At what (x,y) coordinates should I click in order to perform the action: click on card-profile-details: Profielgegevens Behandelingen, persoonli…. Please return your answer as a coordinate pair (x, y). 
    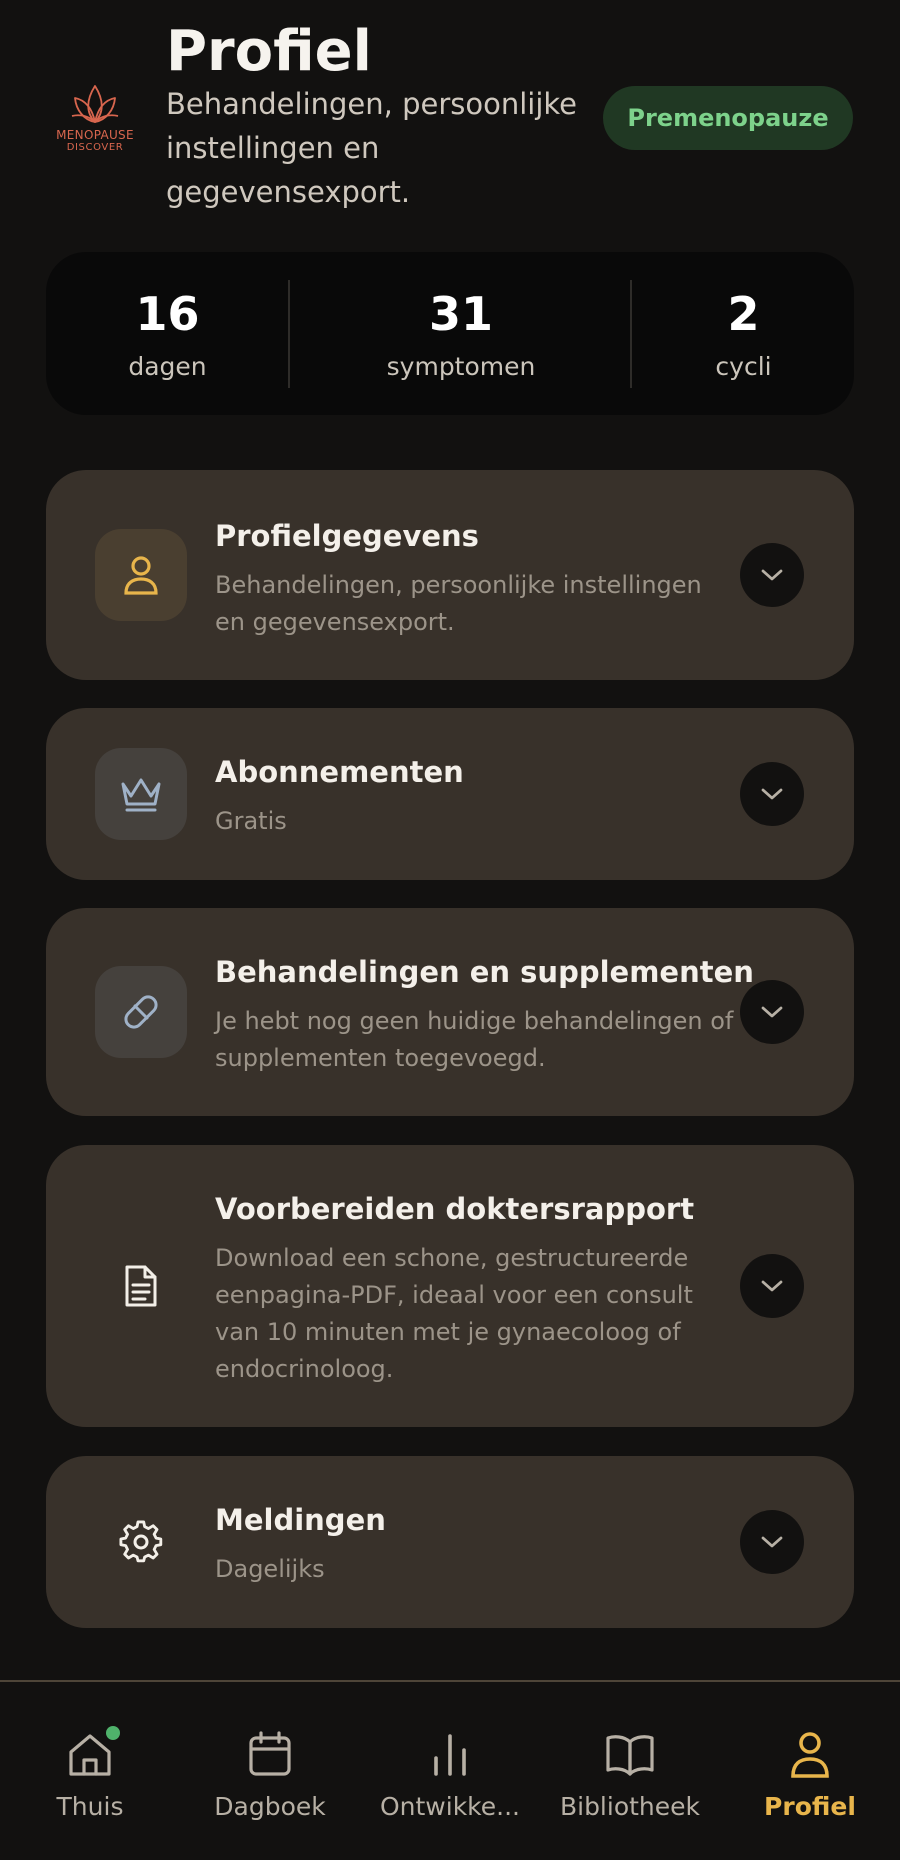
    Looking at the image, I should click on (450, 575).